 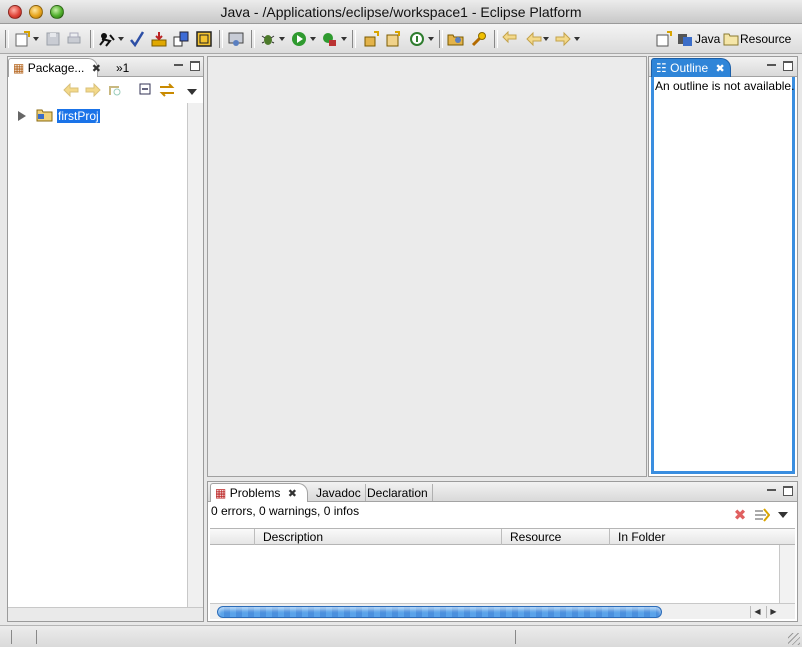 I want to click on tab-label: Outline, so click(x=689, y=68).